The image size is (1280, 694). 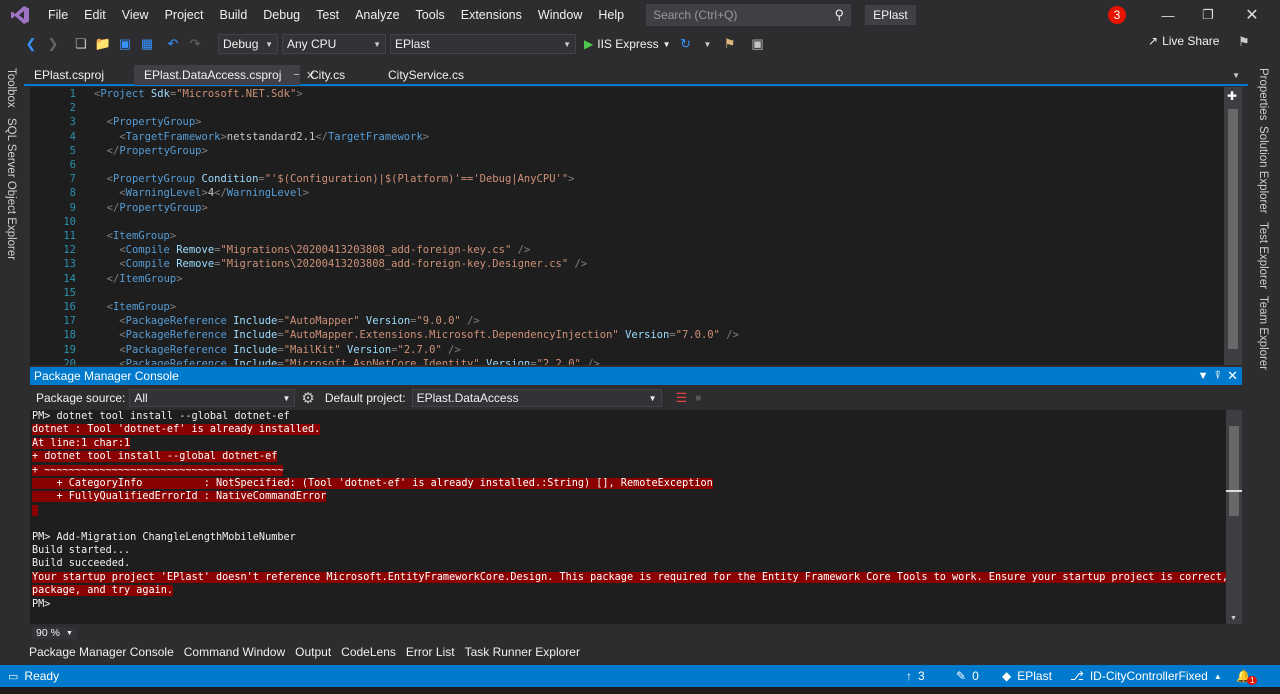 I want to click on menu-build: Build, so click(x=233, y=15).